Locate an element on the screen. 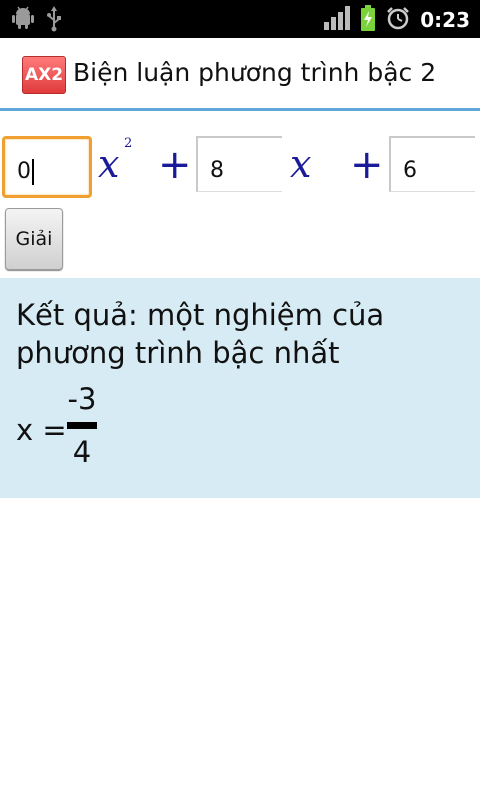 This screenshot has width=480, height=800. fraction-denominator: 4 is located at coordinates (82, 452).